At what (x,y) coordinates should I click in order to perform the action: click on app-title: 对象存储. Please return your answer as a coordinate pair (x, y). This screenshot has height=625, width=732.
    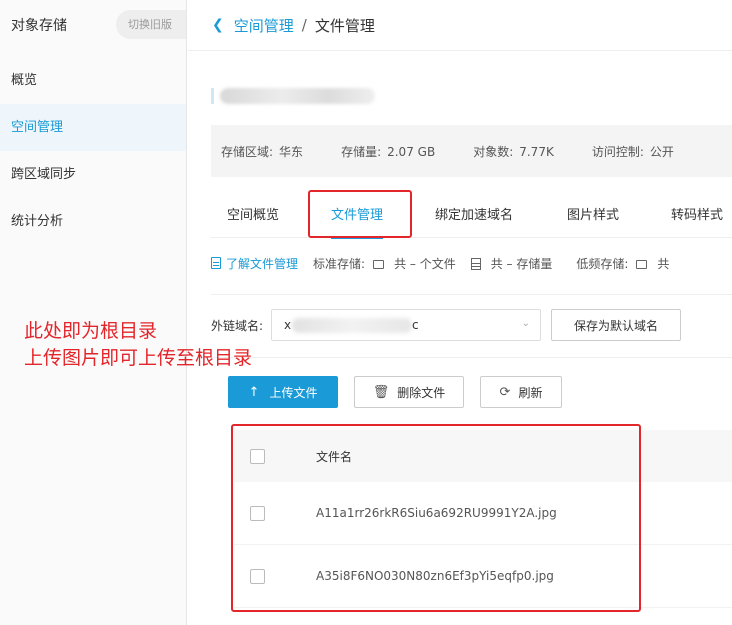
    Looking at the image, I should click on (39, 26).